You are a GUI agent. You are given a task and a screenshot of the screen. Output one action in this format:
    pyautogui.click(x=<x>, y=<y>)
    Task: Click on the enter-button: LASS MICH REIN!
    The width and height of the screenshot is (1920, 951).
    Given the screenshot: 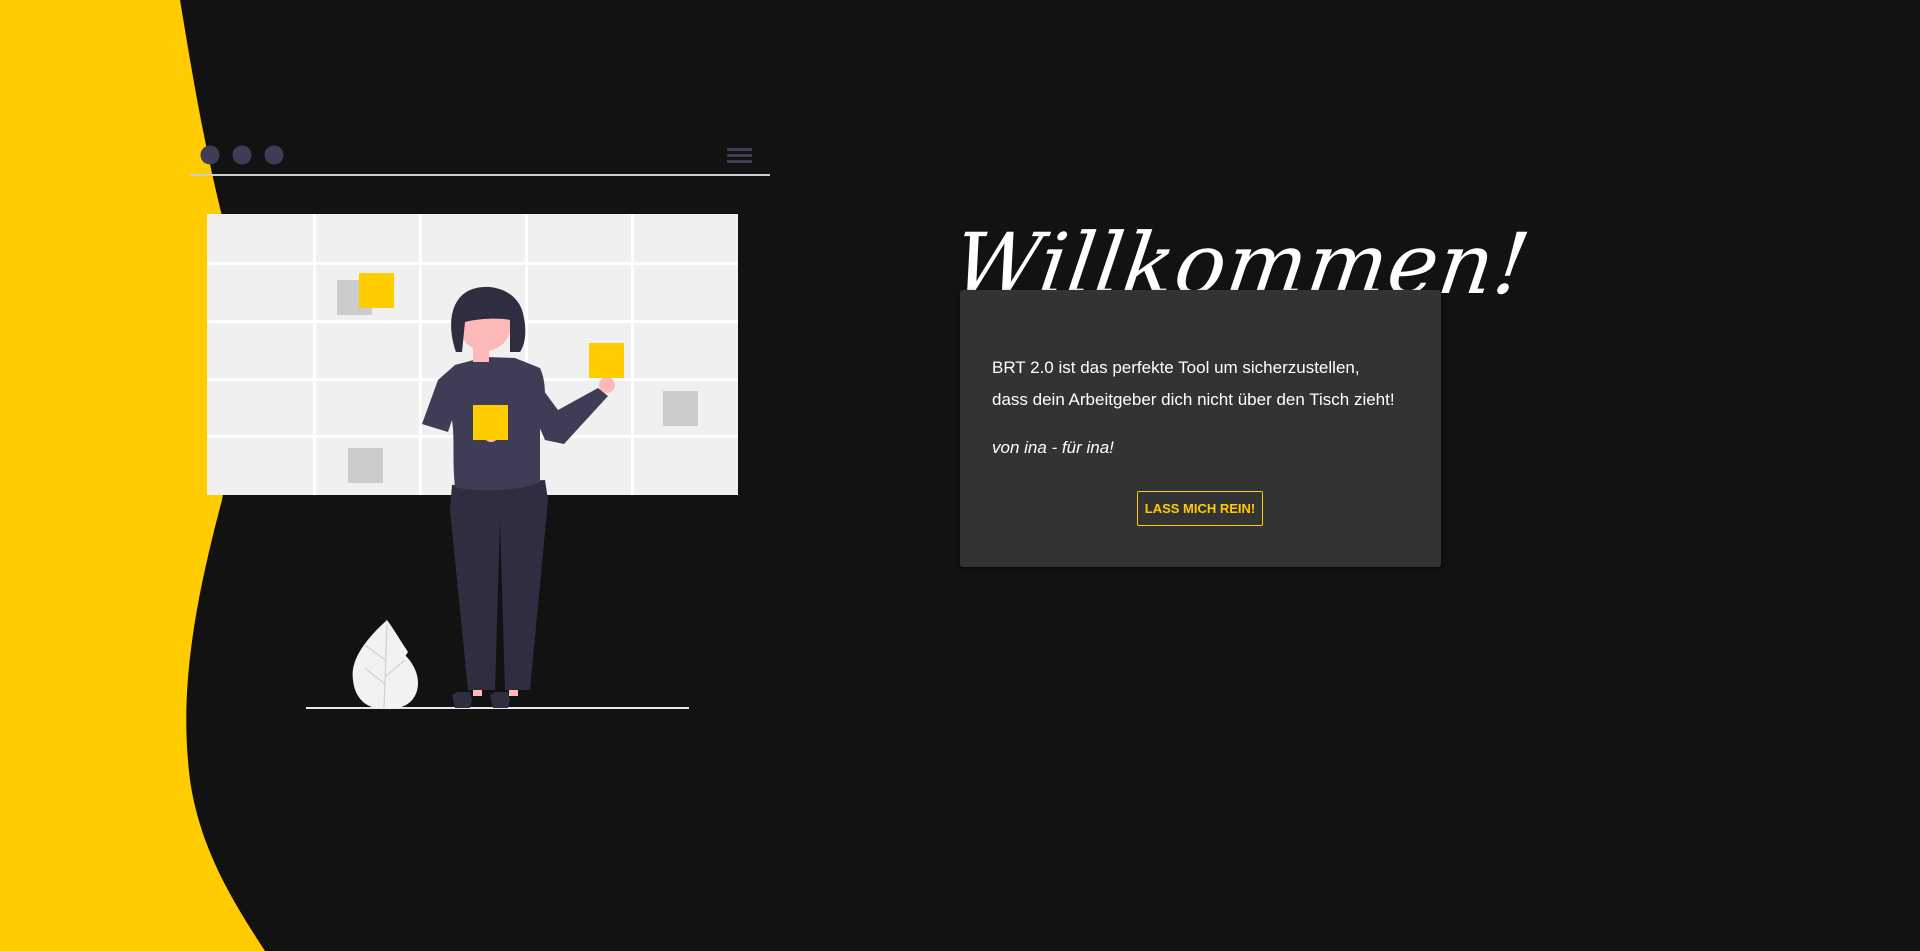 What is the action you would take?
    pyautogui.click(x=1200, y=508)
    